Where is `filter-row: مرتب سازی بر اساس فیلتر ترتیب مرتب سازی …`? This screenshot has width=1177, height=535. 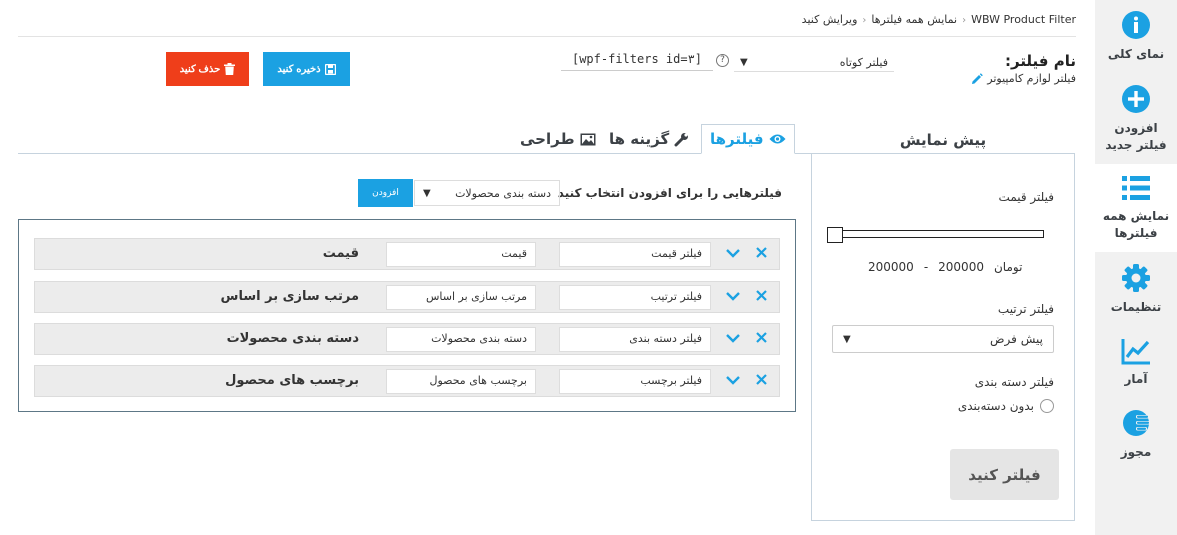 filter-row: مرتب سازی بر اساس فیلتر ترتیب مرتب سازی … is located at coordinates (407, 297).